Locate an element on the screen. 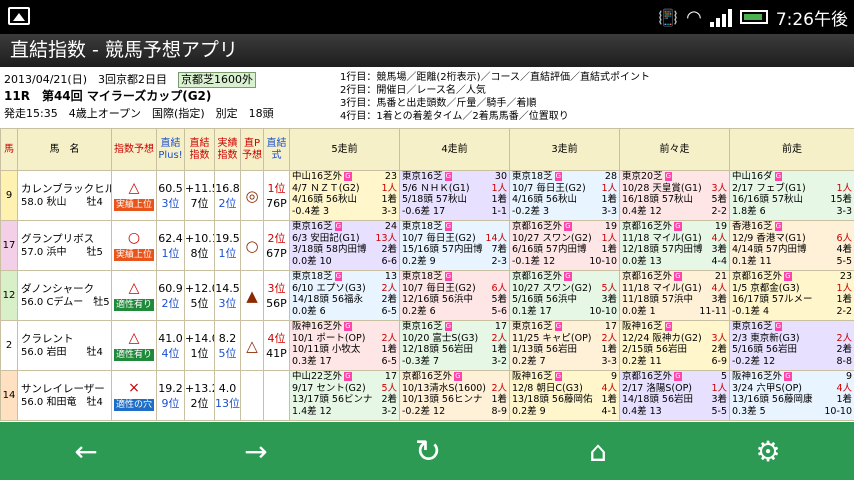 The width and height of the screenshot is (854, 480). race-margin: 1.8差 6 is located at coordinates (749, 211).